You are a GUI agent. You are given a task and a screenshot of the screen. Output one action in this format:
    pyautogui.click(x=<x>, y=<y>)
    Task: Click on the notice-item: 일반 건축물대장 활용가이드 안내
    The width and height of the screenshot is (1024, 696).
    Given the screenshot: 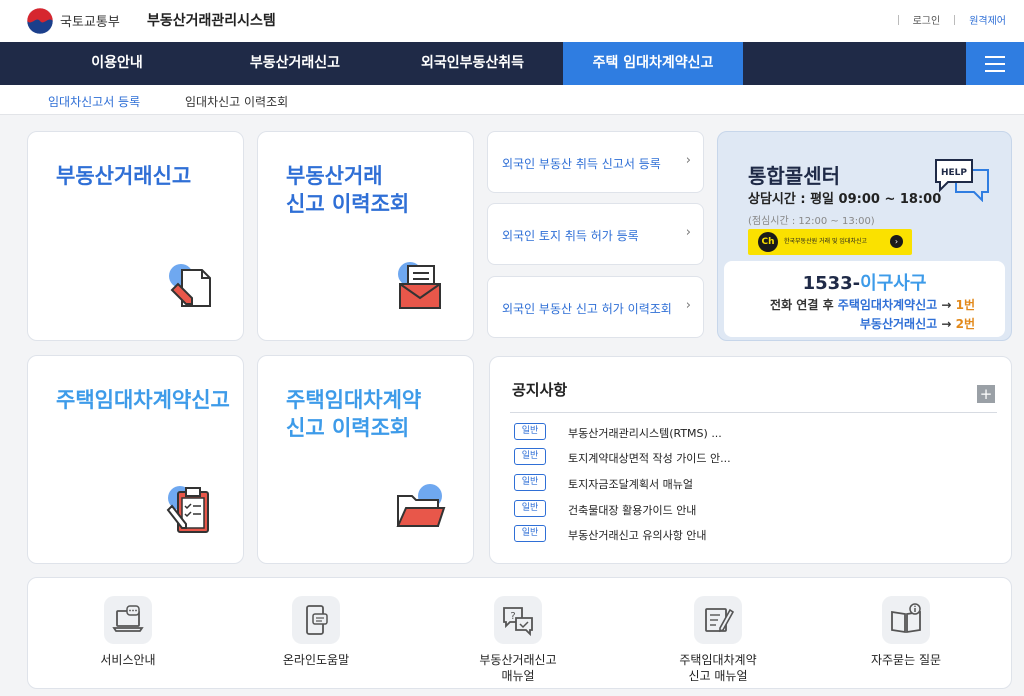 What is the action you would take?
    pyautogui.click(x=754, y=509)
    